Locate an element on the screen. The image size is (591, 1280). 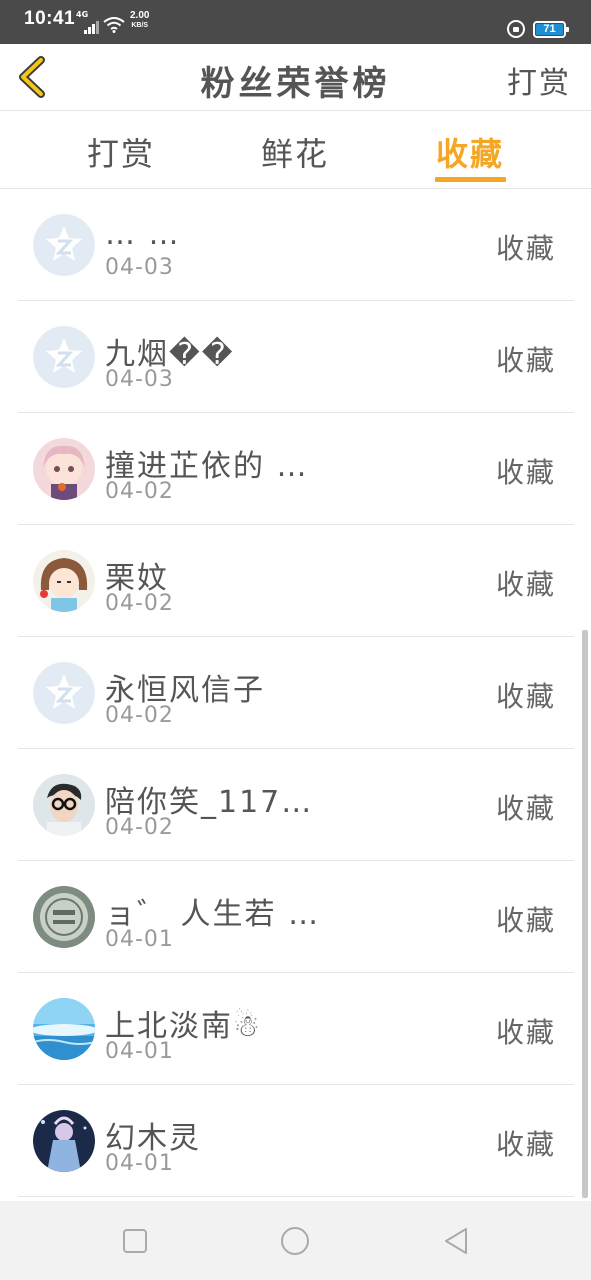
battery-level: 71 is located at coordinates (549, 29).